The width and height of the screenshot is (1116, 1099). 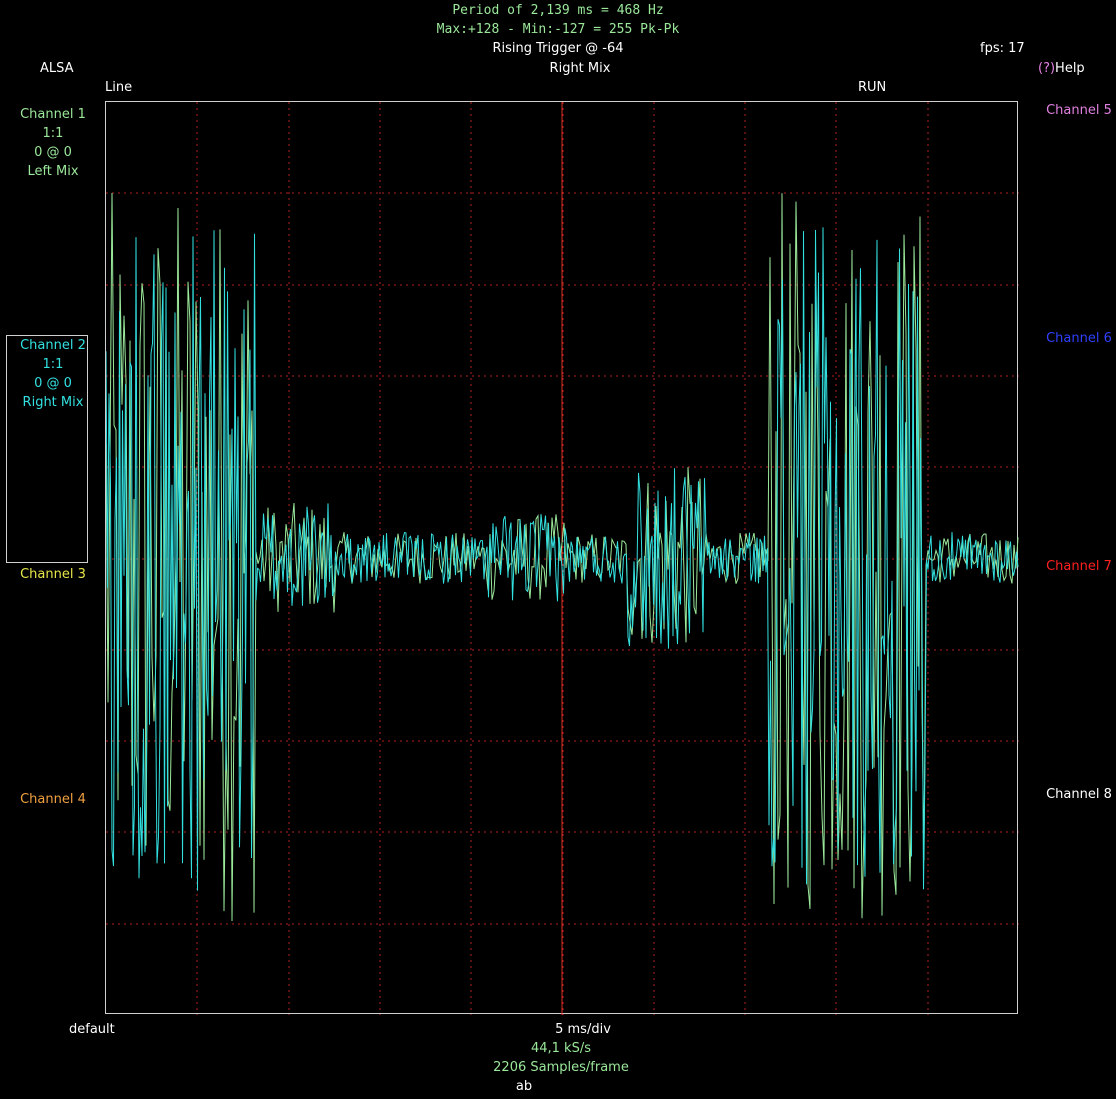 I want to click on mix-label: Right Mix, so click(x=558, y=68).